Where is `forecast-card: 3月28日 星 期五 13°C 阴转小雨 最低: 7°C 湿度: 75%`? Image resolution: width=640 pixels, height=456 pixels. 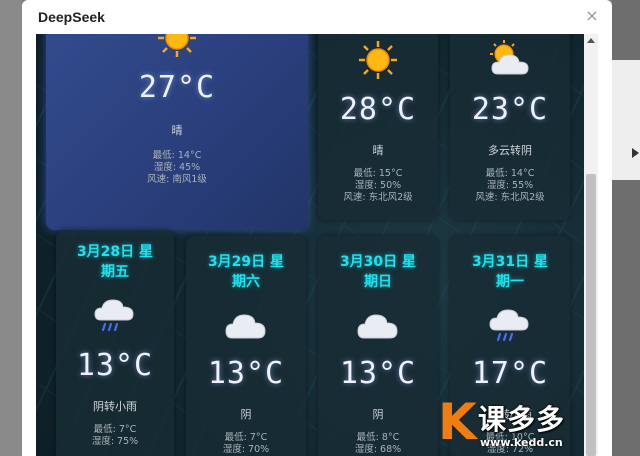
forecast-card: 3月28日 星 期五 13°C 阴转小雨 最低: 7°C 湿度: 75% is located at coordinates (115, 343).